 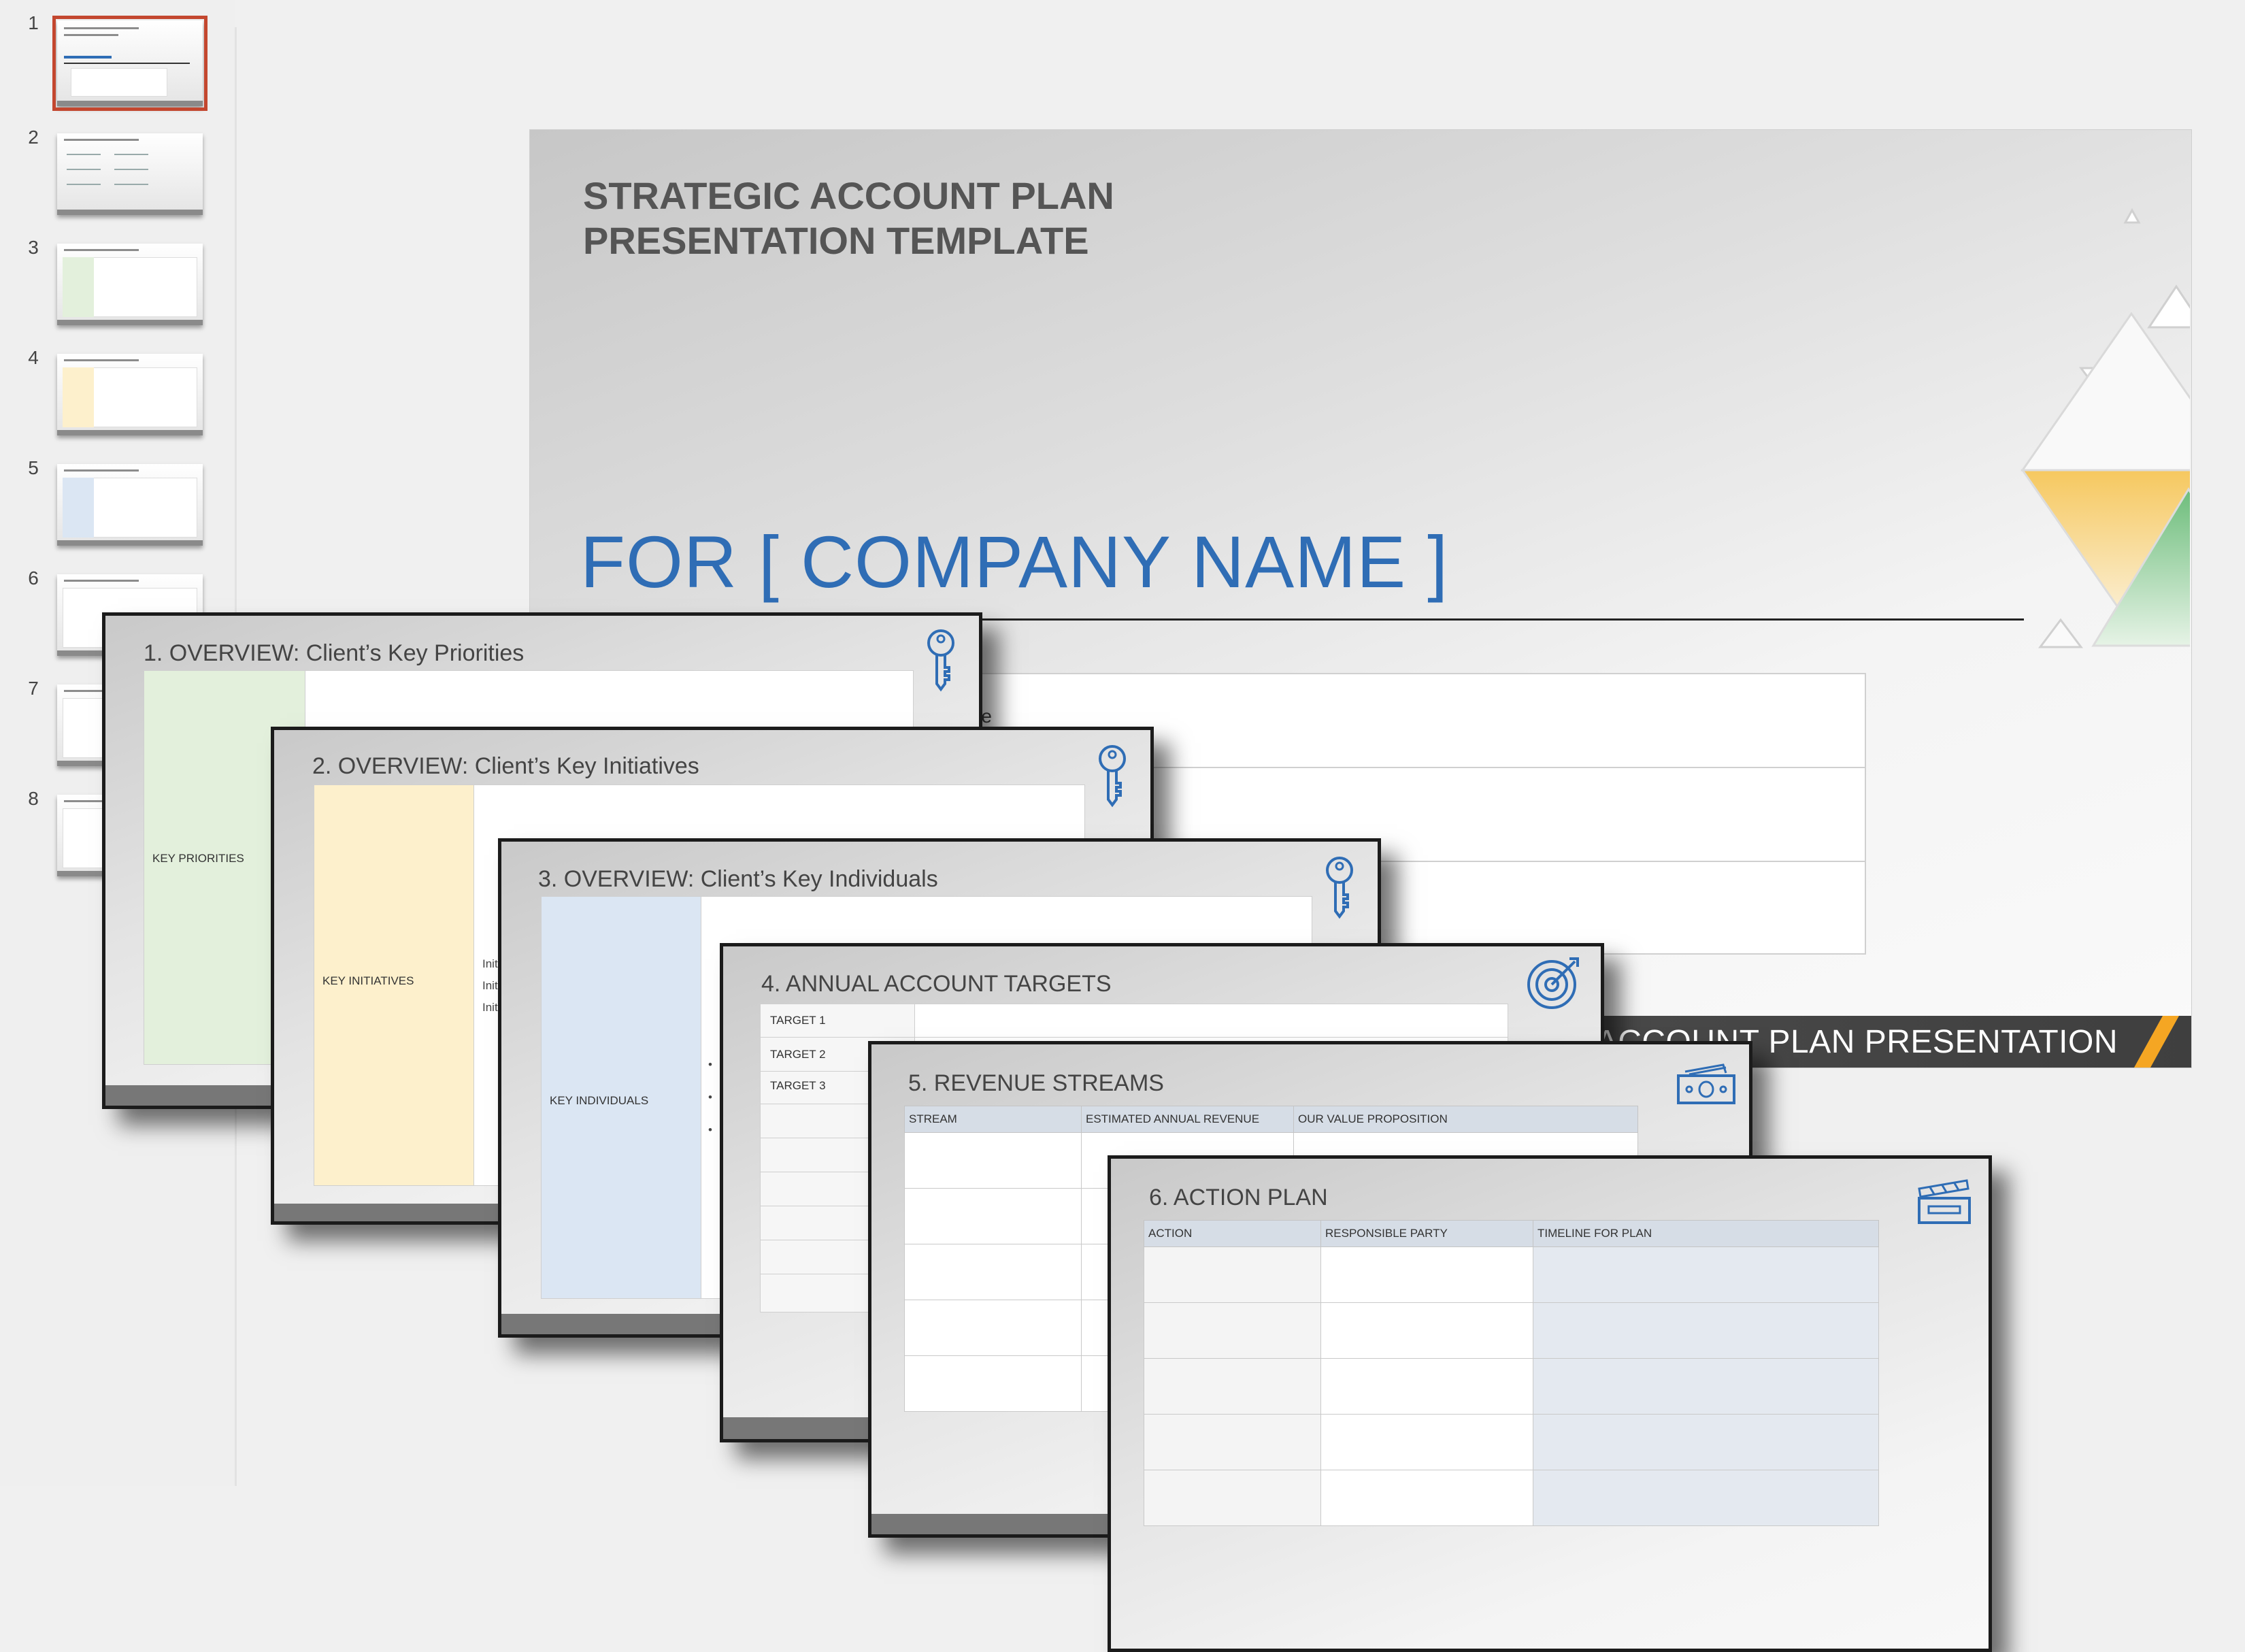 What do you see at coordinates (1187, 1119) in the screenshot?
I see `column-header: ESTIMATED ANNUAL REVENUE` at bounding box center [1187, 1119].